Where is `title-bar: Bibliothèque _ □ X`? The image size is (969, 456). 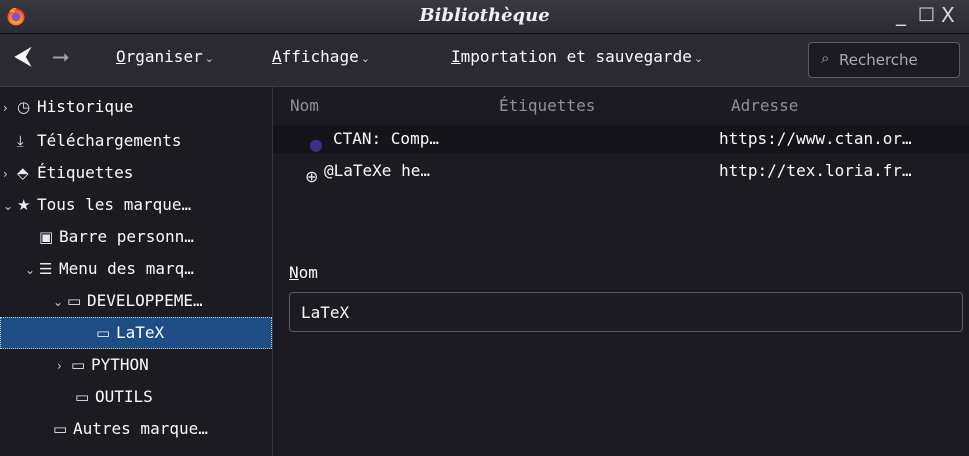 title-bar: Bibliothèque _ □ X is located at coordinates (484, 17).